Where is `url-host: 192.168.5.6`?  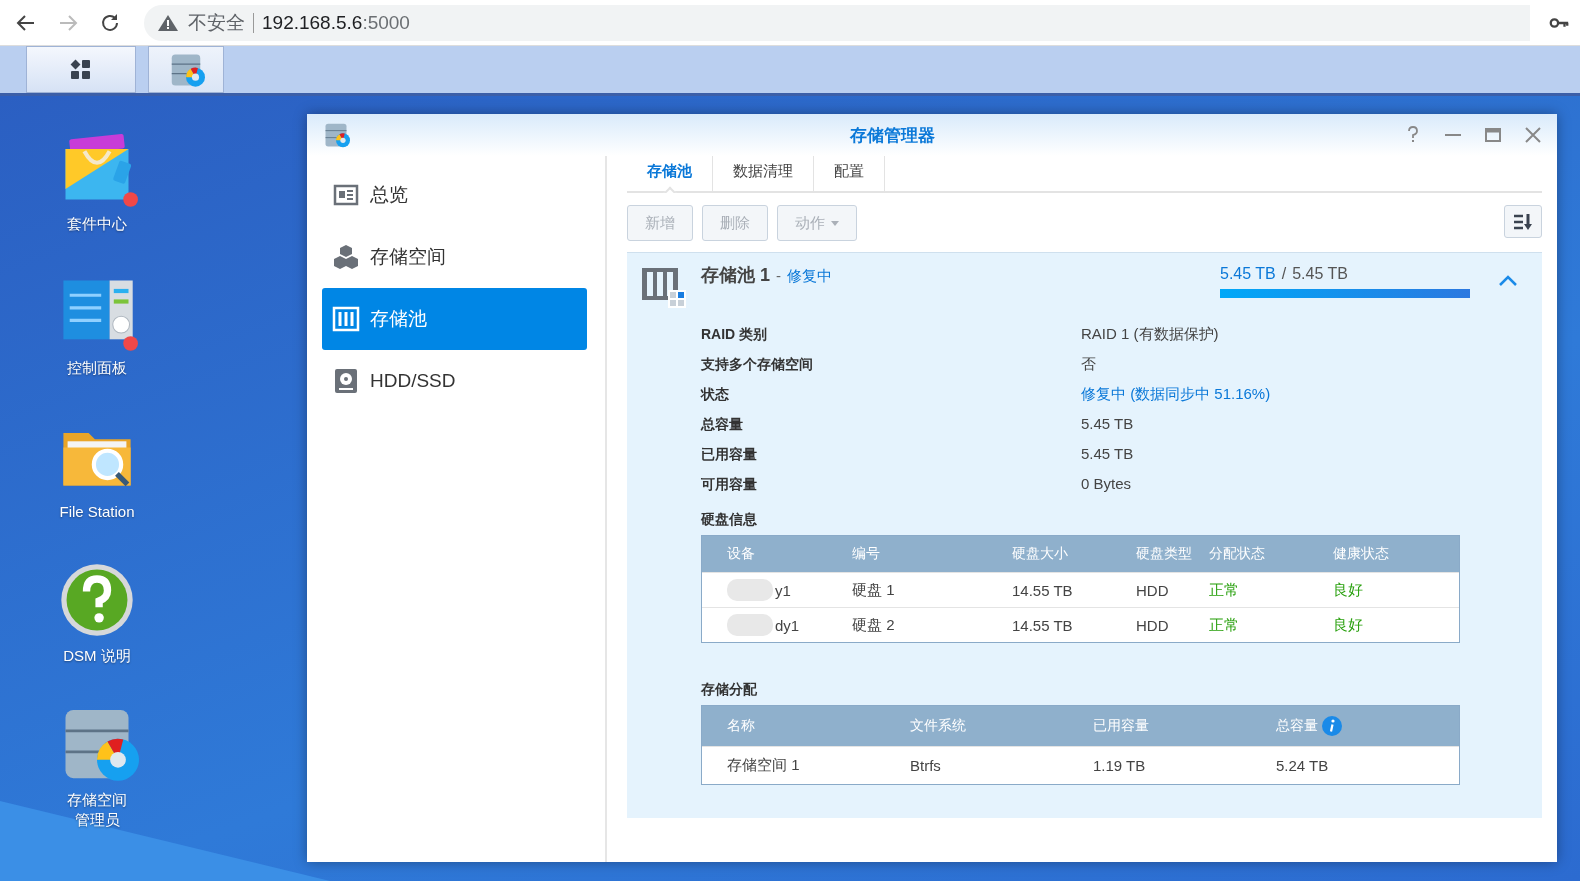
url-host: 192.168.5.6 is located at coordinates (312, 22).